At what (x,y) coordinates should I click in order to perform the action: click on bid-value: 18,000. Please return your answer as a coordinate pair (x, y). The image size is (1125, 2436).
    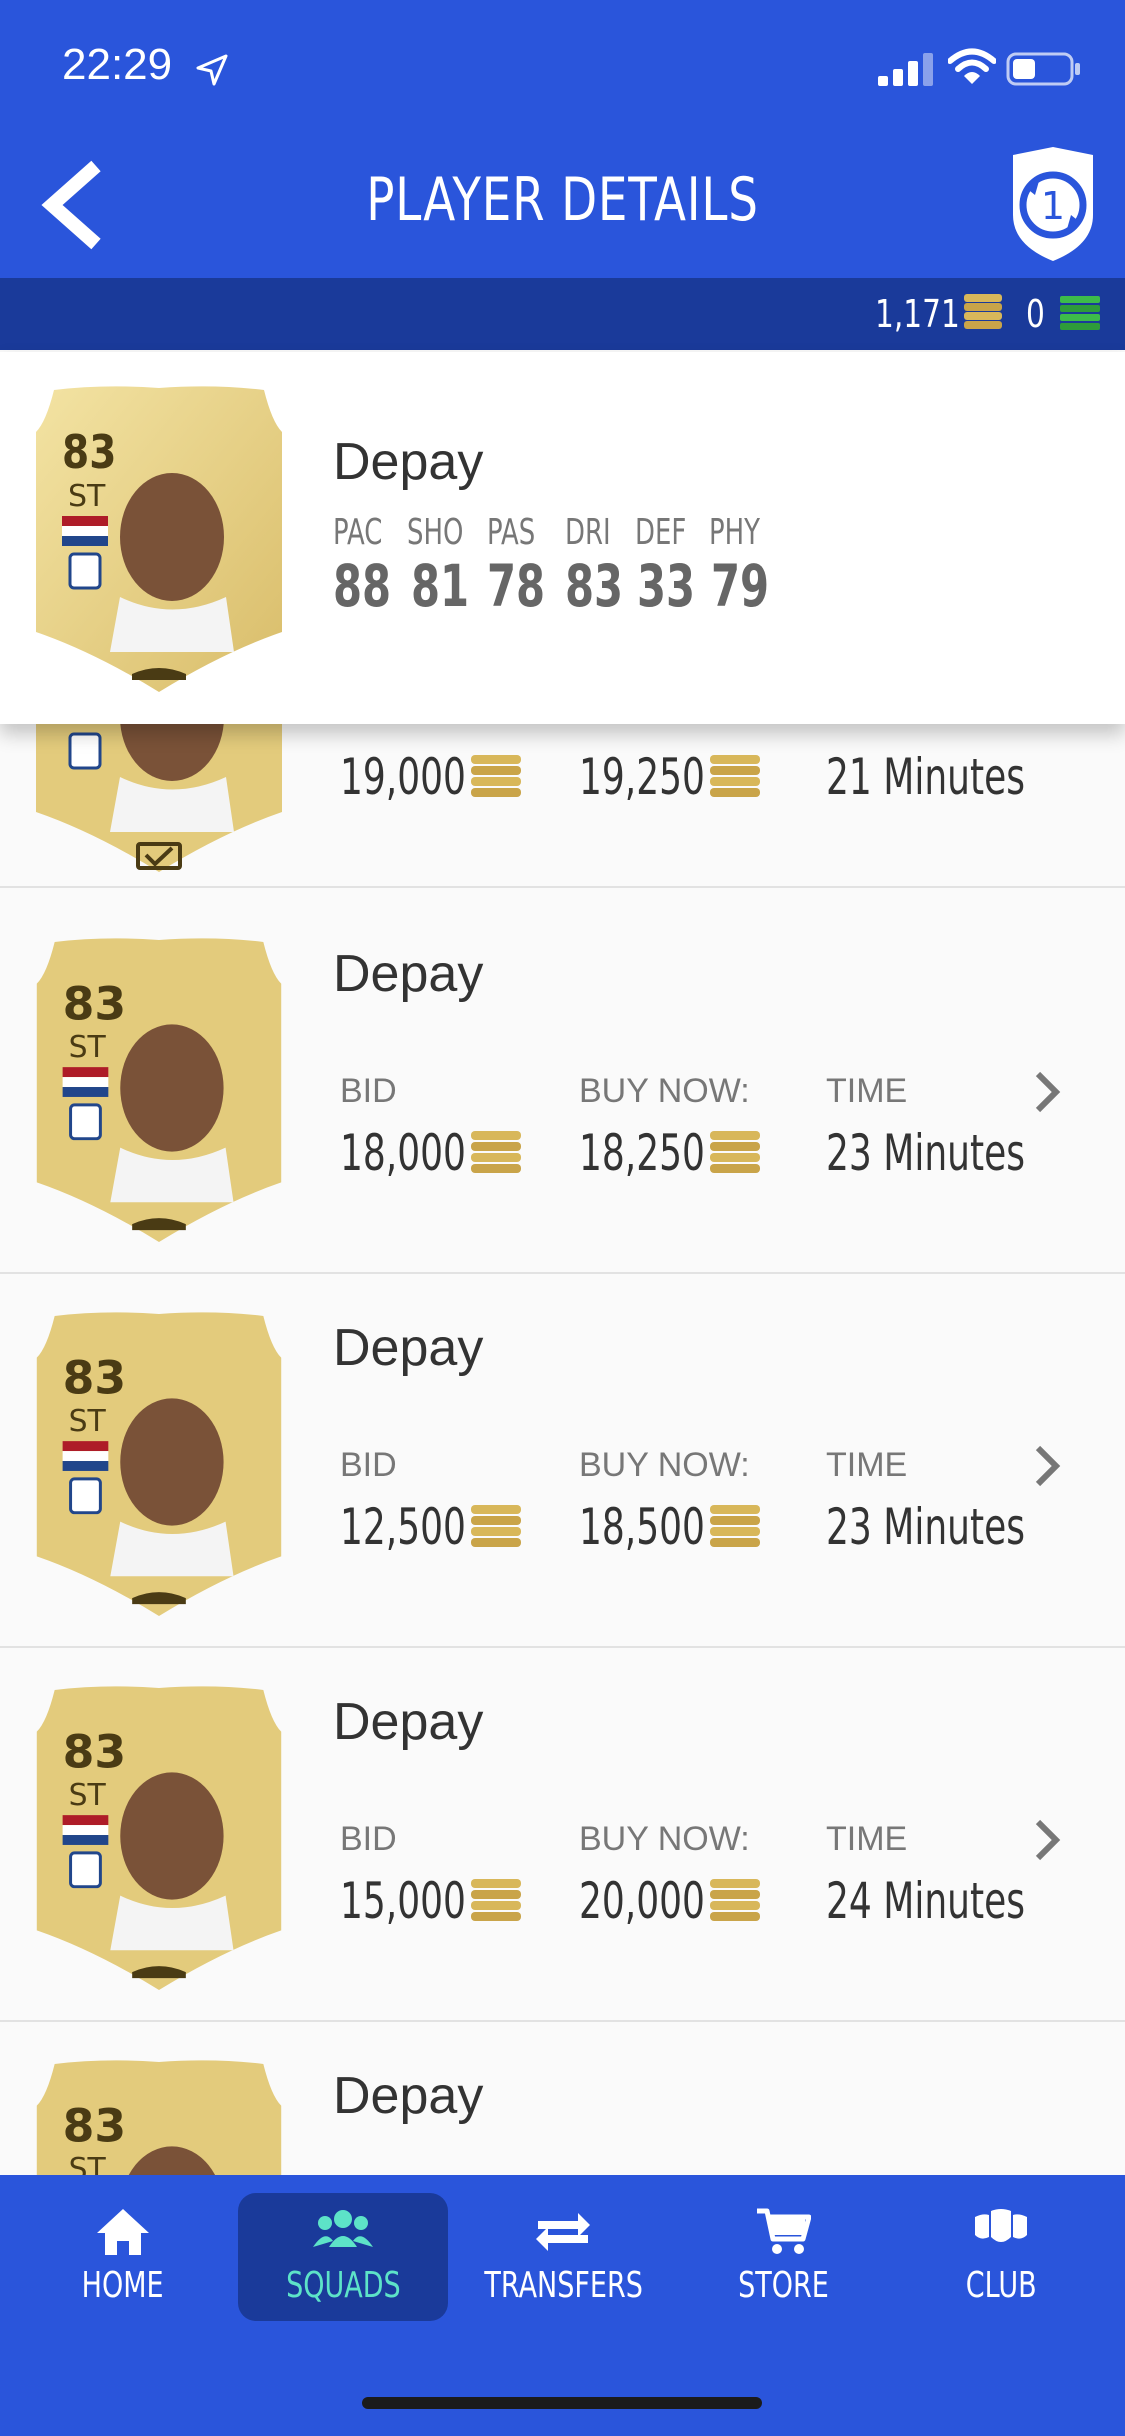
    Looking at the image, I should click on (403, 1153).